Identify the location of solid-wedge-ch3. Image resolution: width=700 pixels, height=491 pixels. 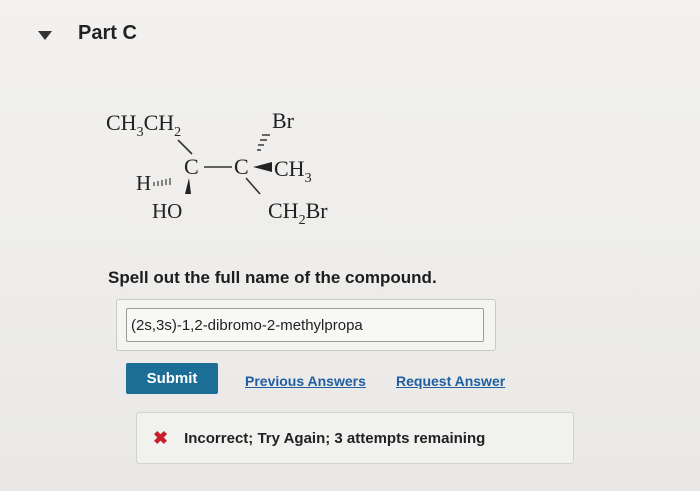
(262, 167).